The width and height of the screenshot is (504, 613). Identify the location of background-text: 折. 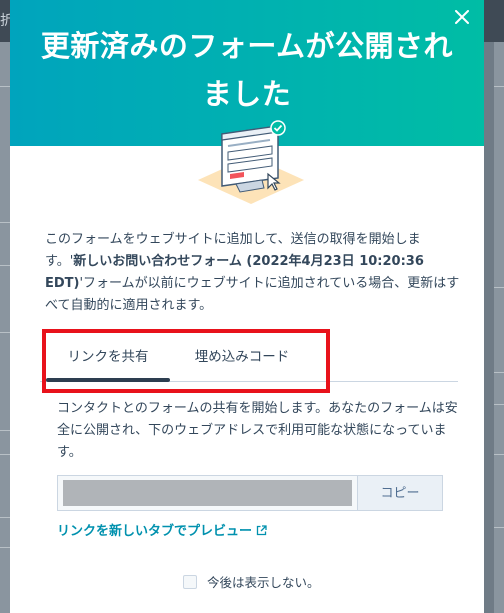
(5, 21).